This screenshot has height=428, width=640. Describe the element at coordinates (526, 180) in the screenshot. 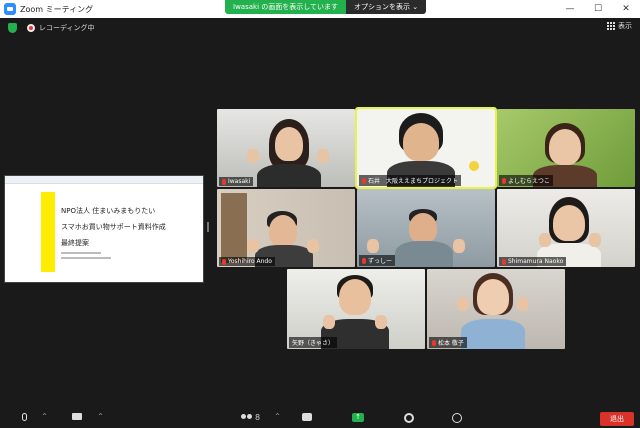

I see `participant-name-tag: よしむらえつこ` at that location.